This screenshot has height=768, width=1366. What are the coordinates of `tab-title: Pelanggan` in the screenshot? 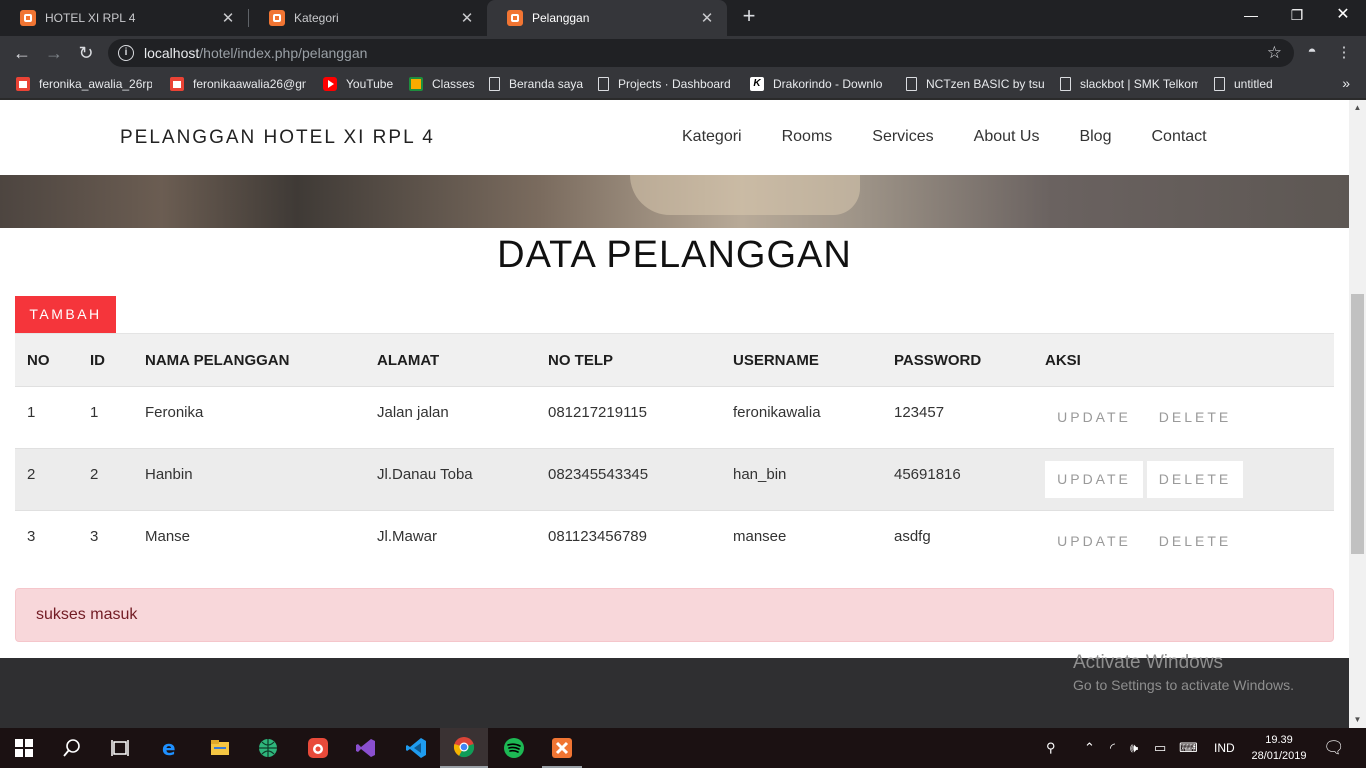 It's located at (561, 18).